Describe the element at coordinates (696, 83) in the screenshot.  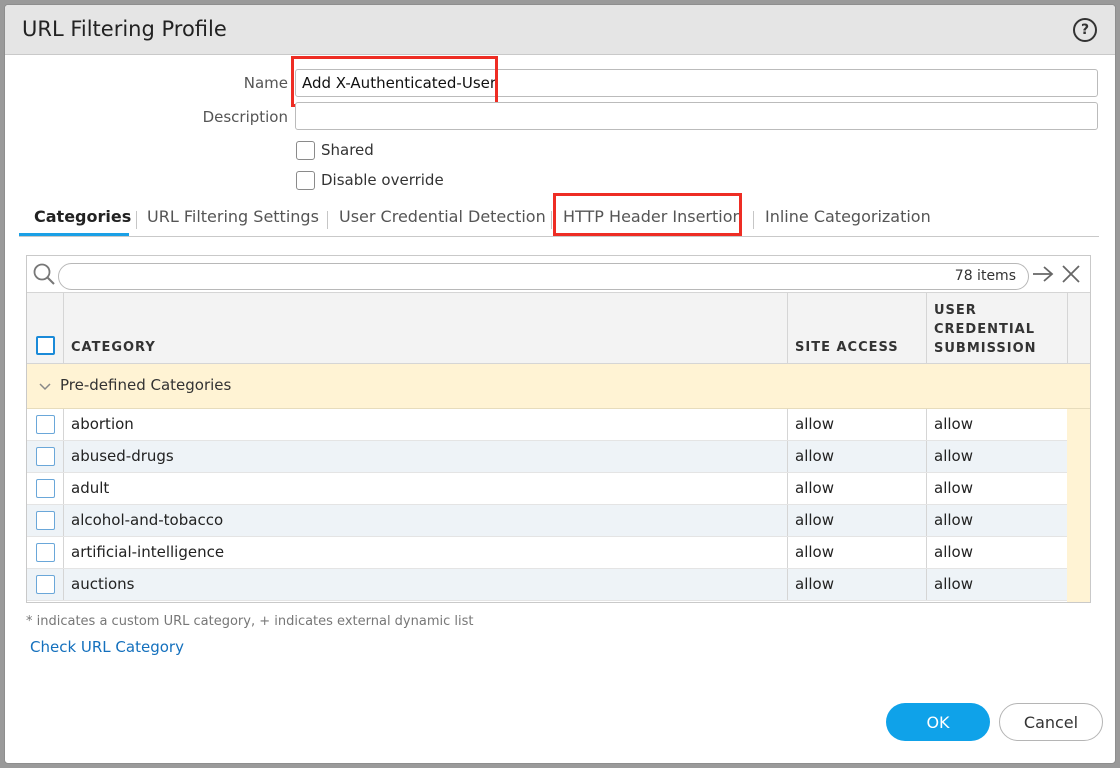
I see `name-input` at that location.